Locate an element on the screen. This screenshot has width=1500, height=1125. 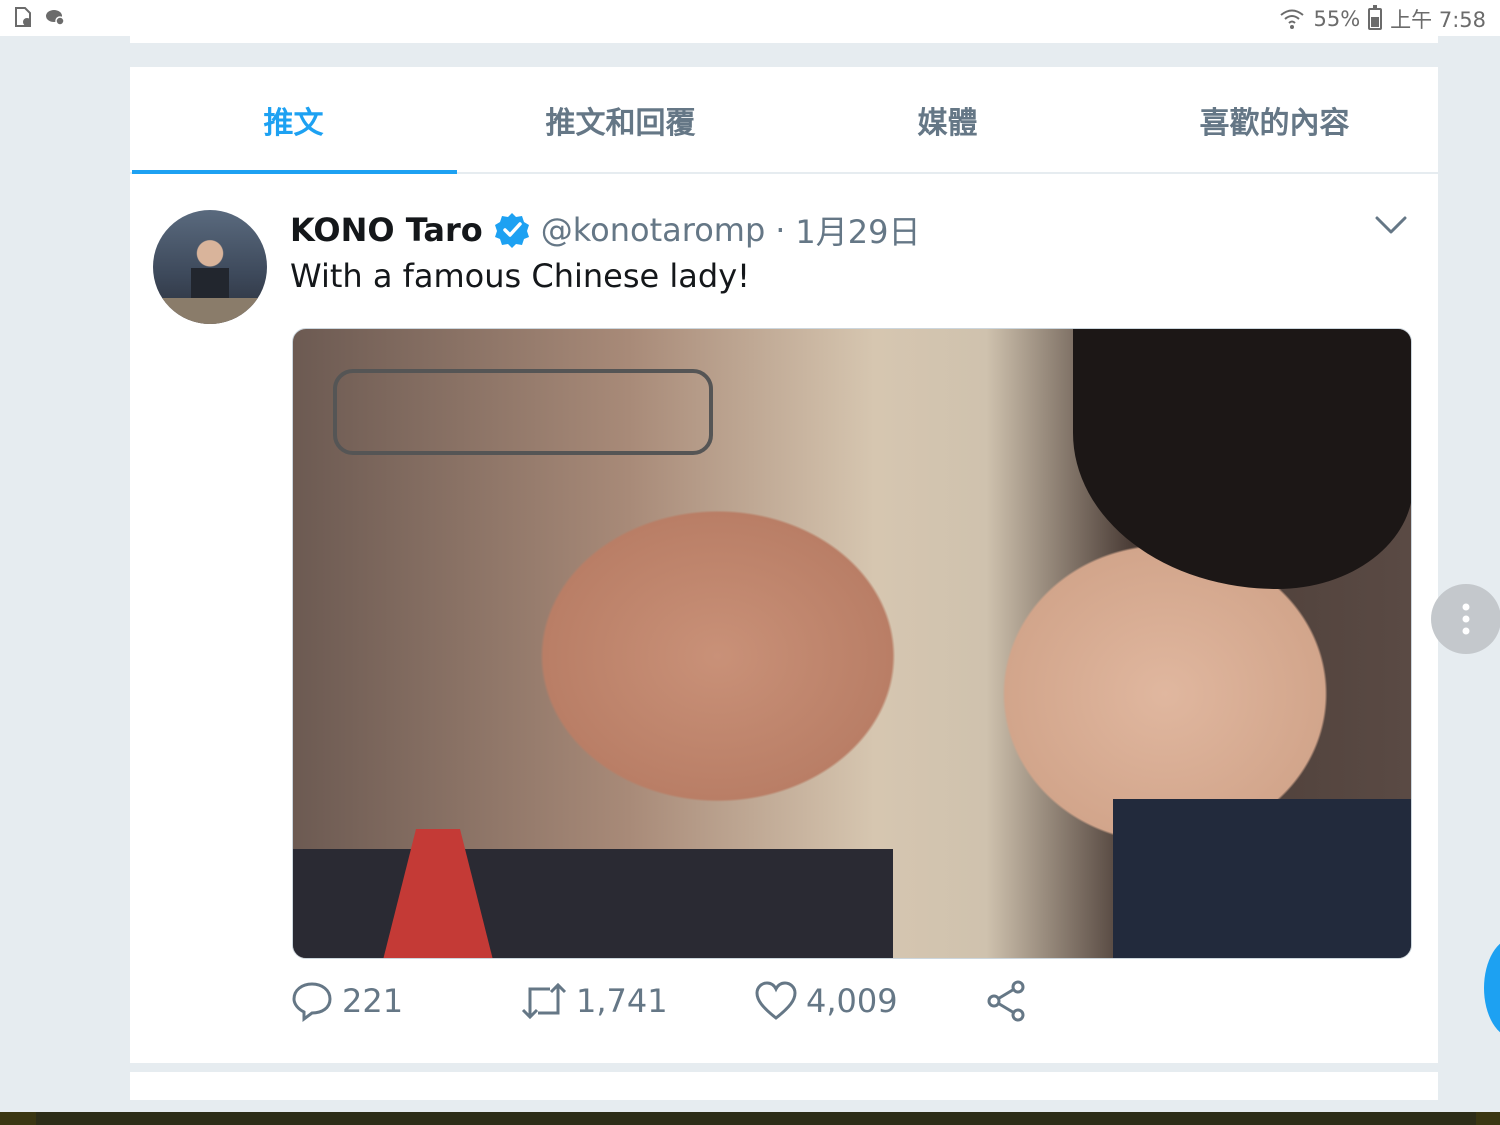
photo-suit-right is located at coordinates (1262, 878).